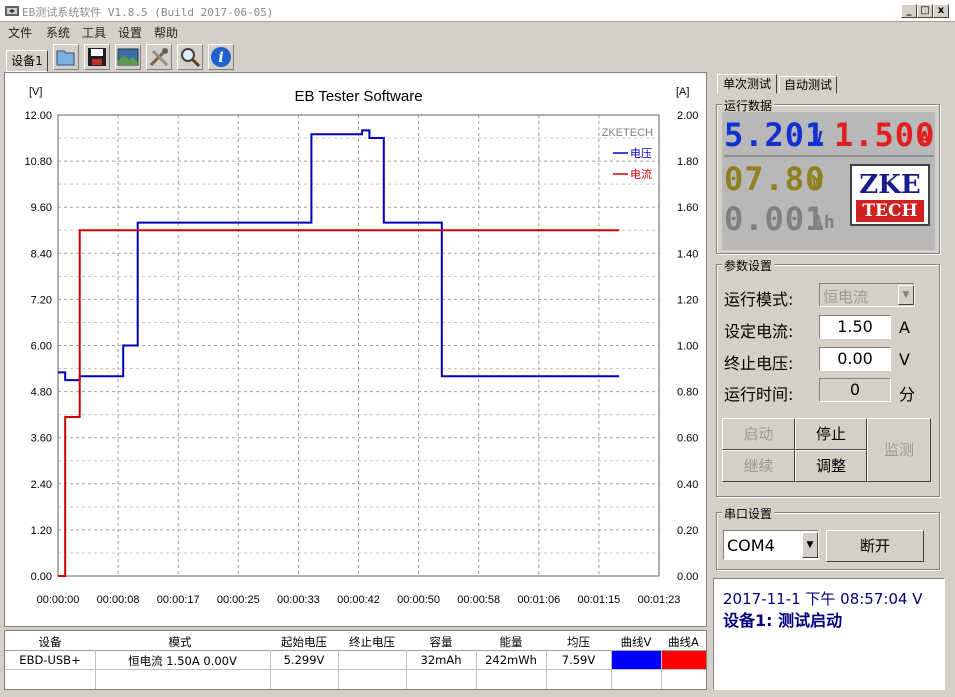  I want to click on menu-tools: 工具, so click(94, 32).